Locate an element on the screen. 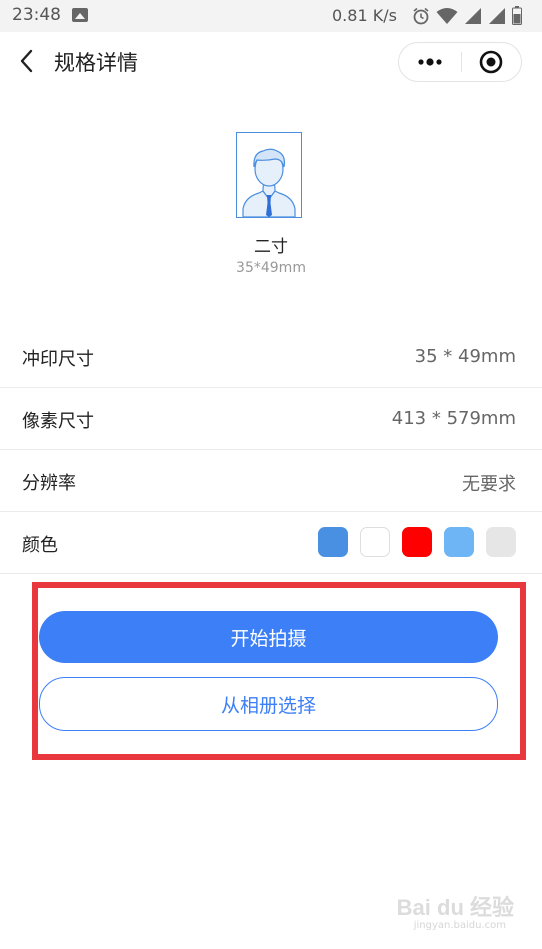 This screenshot has width=542, height=949. chevron-left-icon is located at coordinates (26, 61).